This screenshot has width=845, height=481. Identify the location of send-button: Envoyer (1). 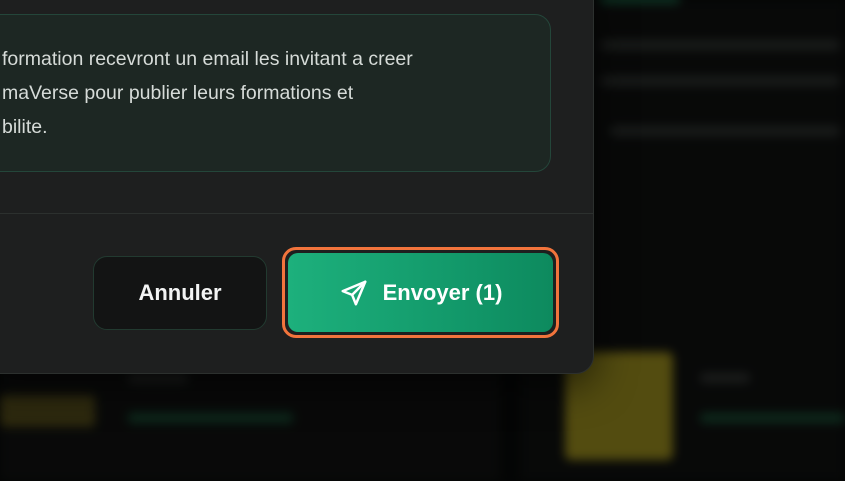
(420, 292).